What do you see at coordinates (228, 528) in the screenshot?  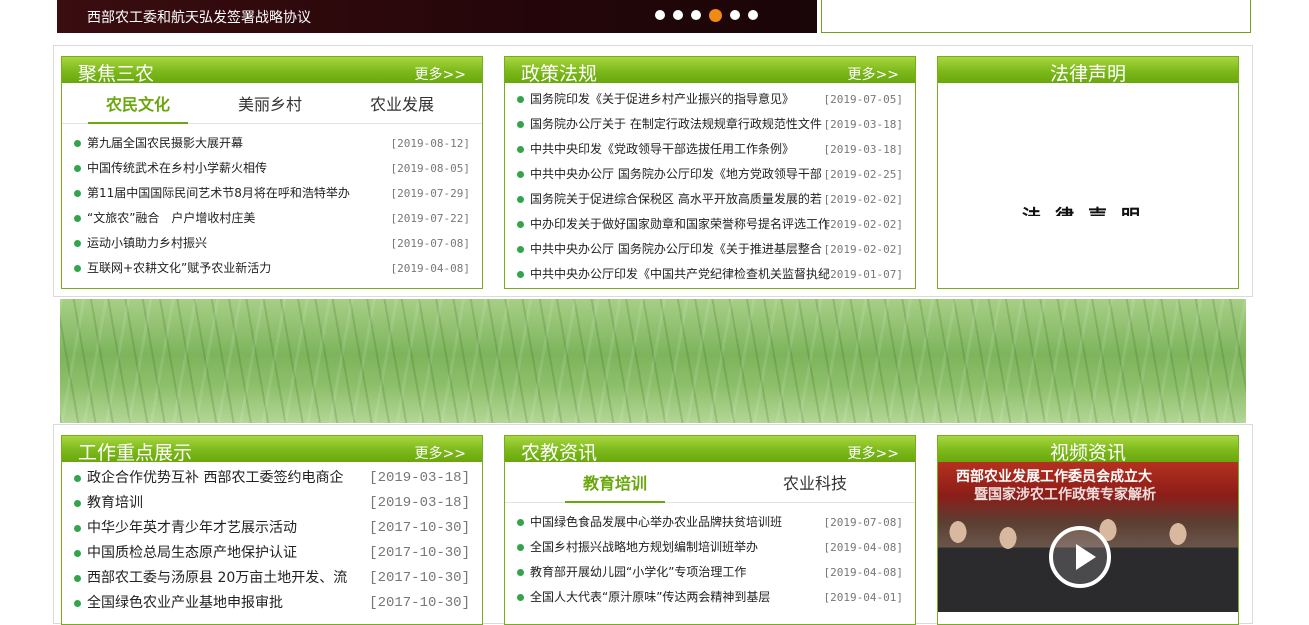 I see `list-item-title: 中华少年英才青少年才艺展示活动` at bounding box center [228, 528].